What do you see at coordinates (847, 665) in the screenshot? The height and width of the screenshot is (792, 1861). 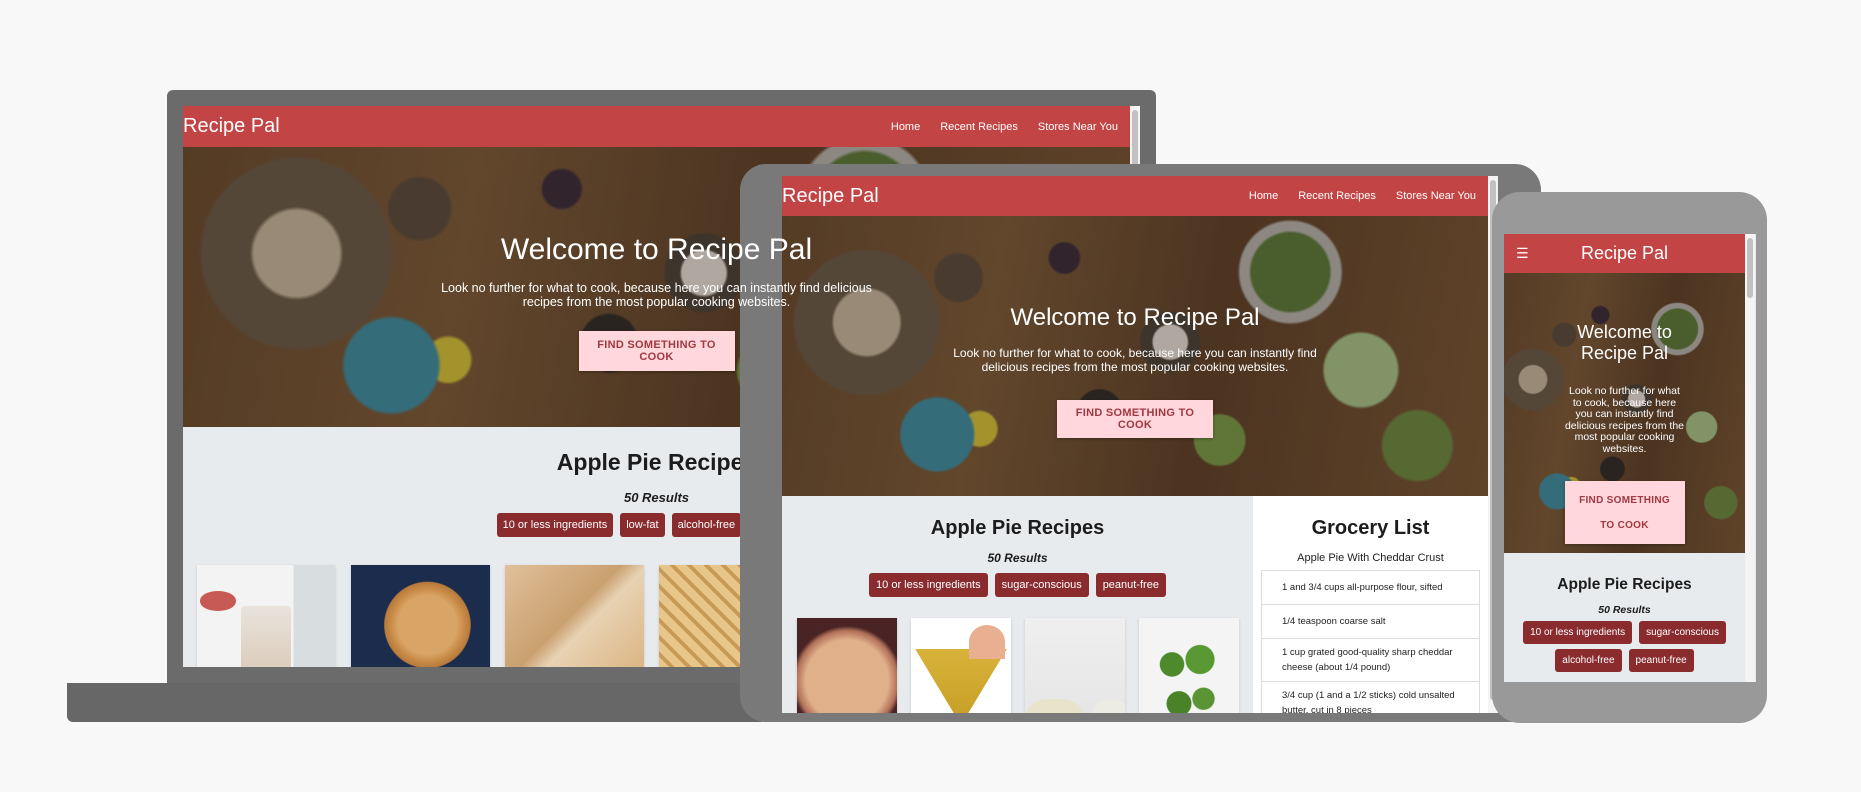 I see `recipe-card-star-pie` at bounding box center [847, 665].